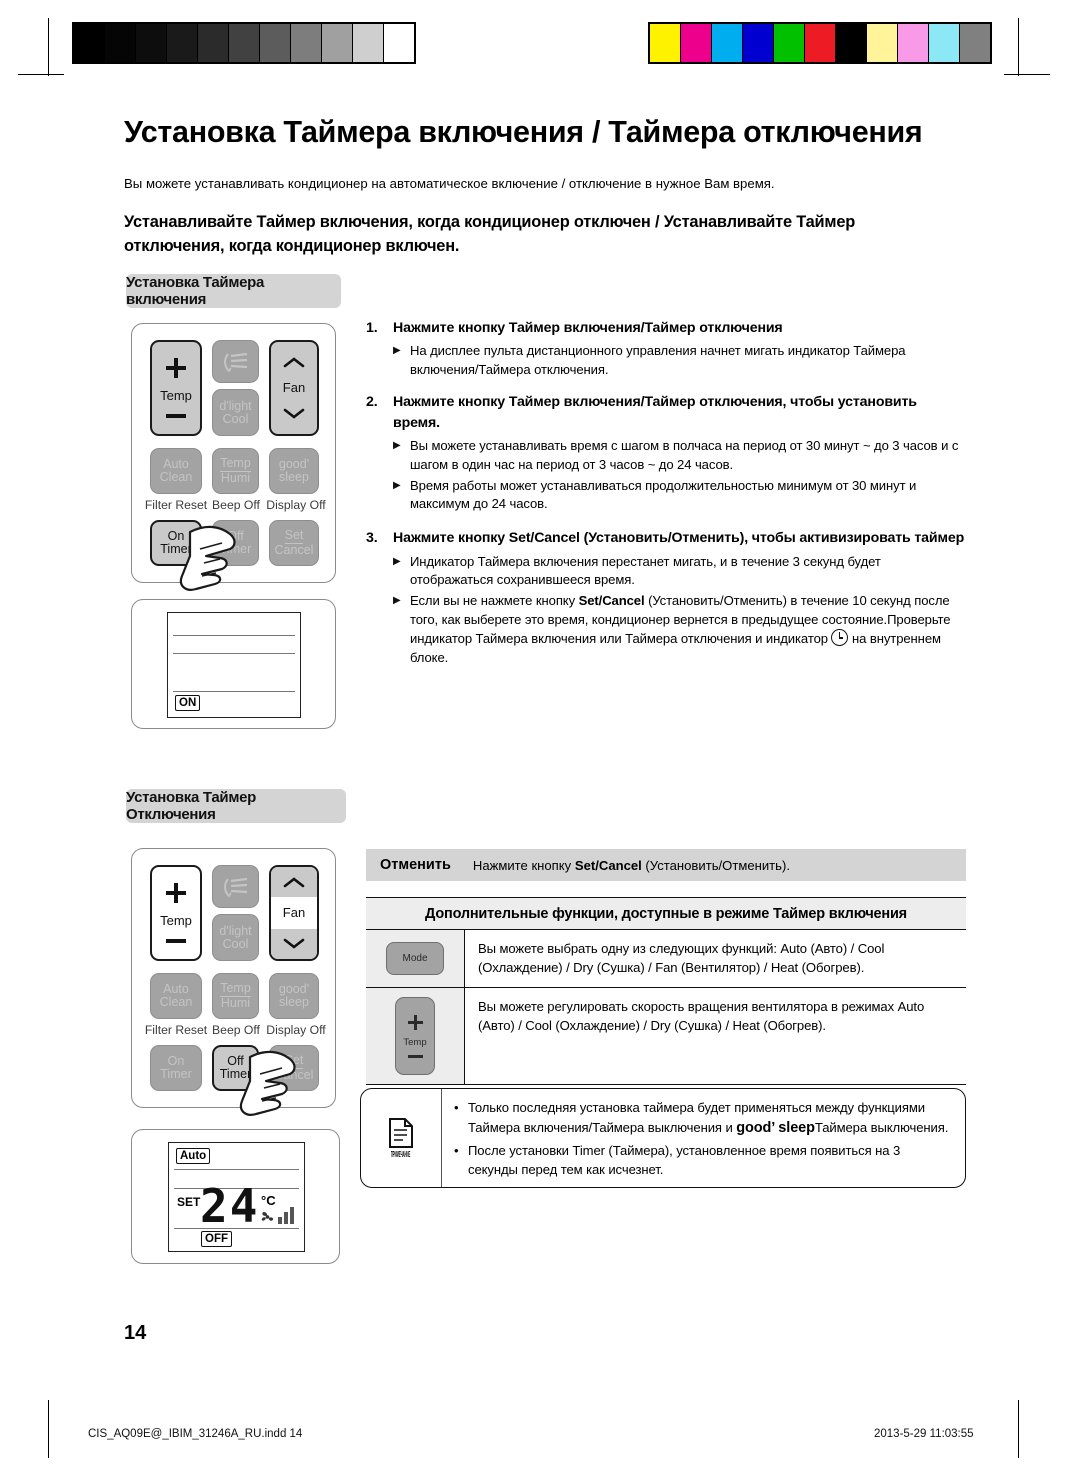 This screenshot has height=1476, width=1080. I want to click on document-note-icon, so click(401, 1132).